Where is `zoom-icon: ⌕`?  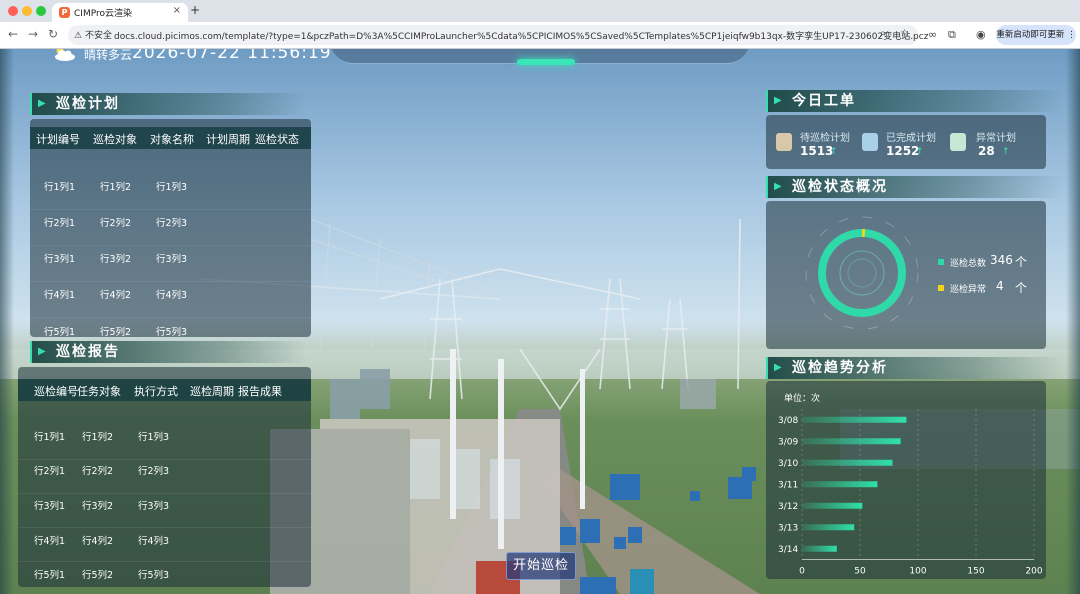
zoom-icon: ⌕ is located at coordinates (883, 33).